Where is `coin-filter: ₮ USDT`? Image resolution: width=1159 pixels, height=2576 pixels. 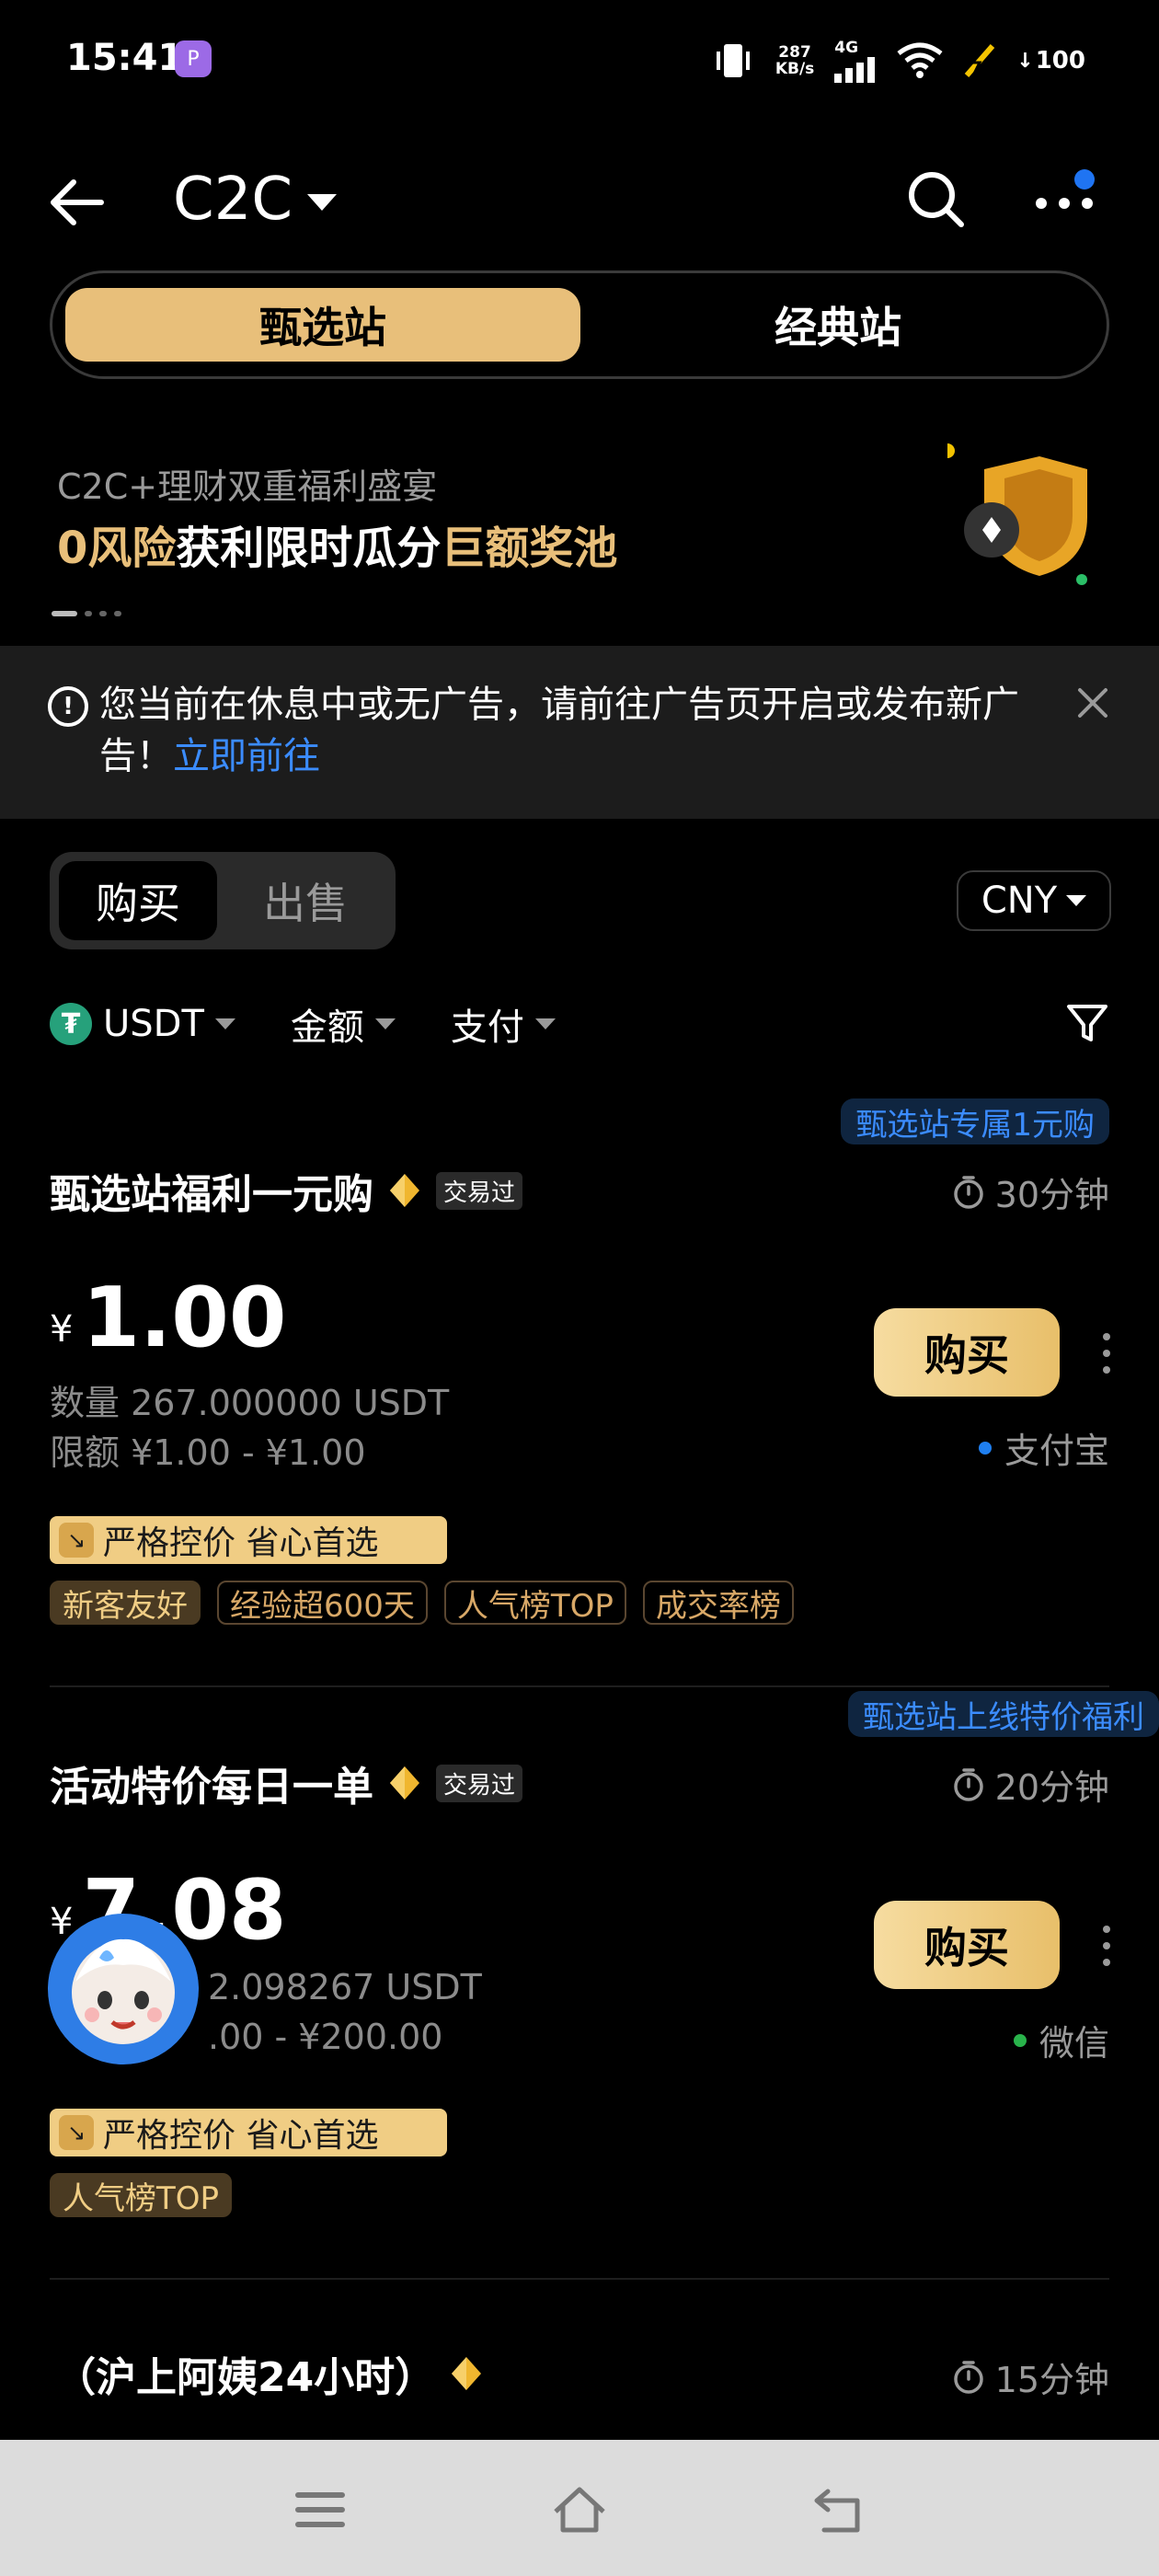 coin-filter: ₮ USDT is located at coordinates (142, 1024).